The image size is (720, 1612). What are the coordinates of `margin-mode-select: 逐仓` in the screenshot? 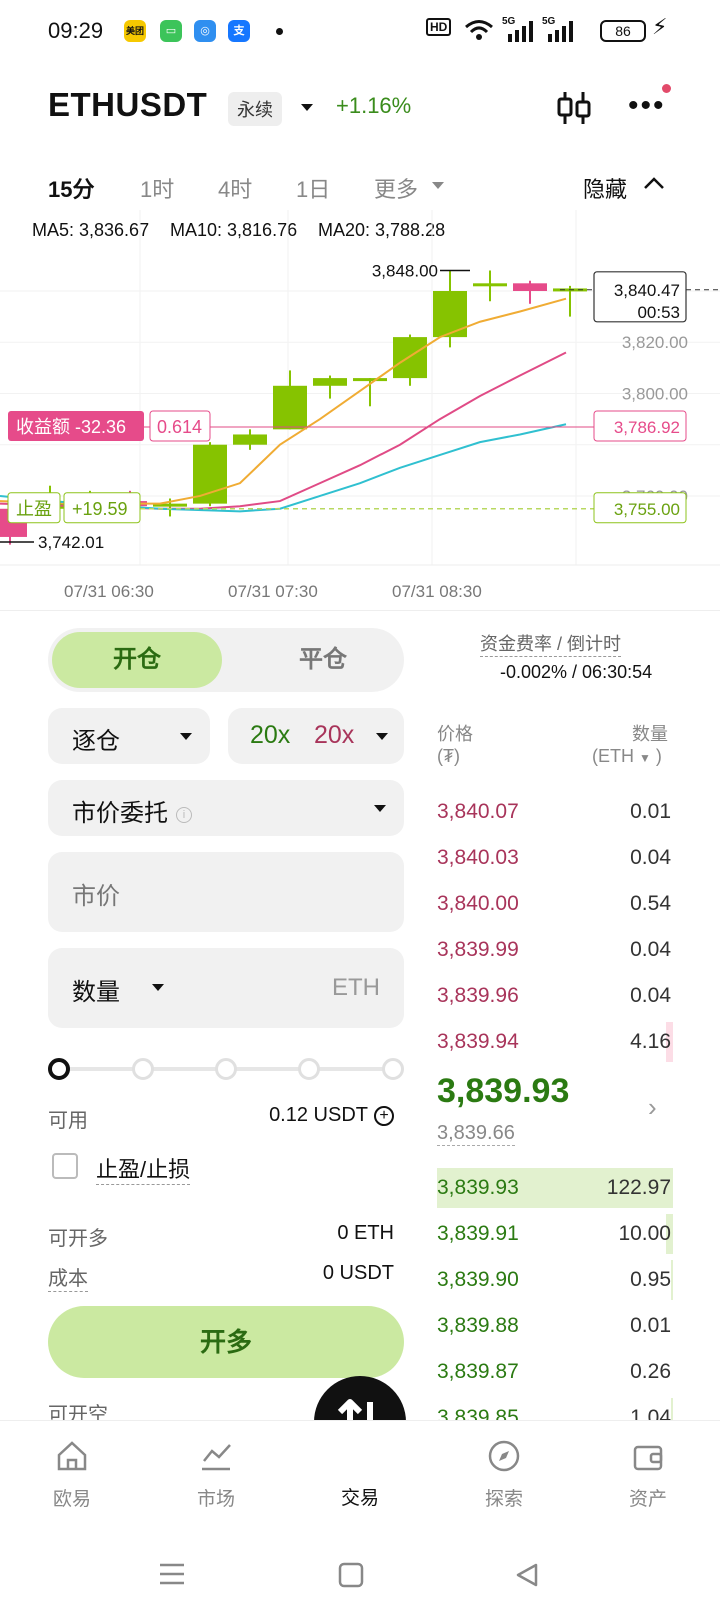 It's located at (129, 736).